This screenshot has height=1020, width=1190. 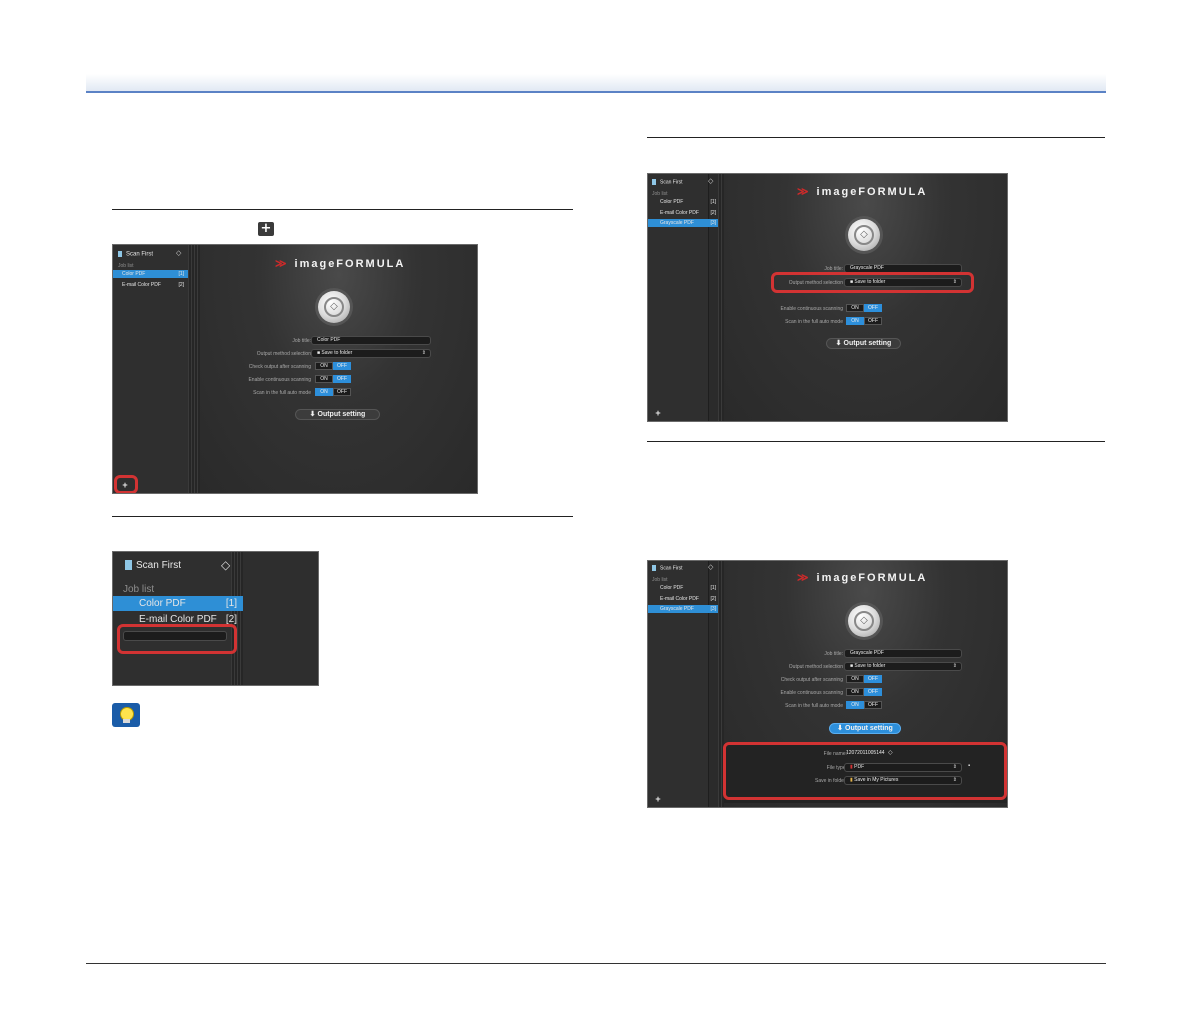 I want to click on imageformula-logo: ≫ imageFORMULA, so click(x=862, y=578).